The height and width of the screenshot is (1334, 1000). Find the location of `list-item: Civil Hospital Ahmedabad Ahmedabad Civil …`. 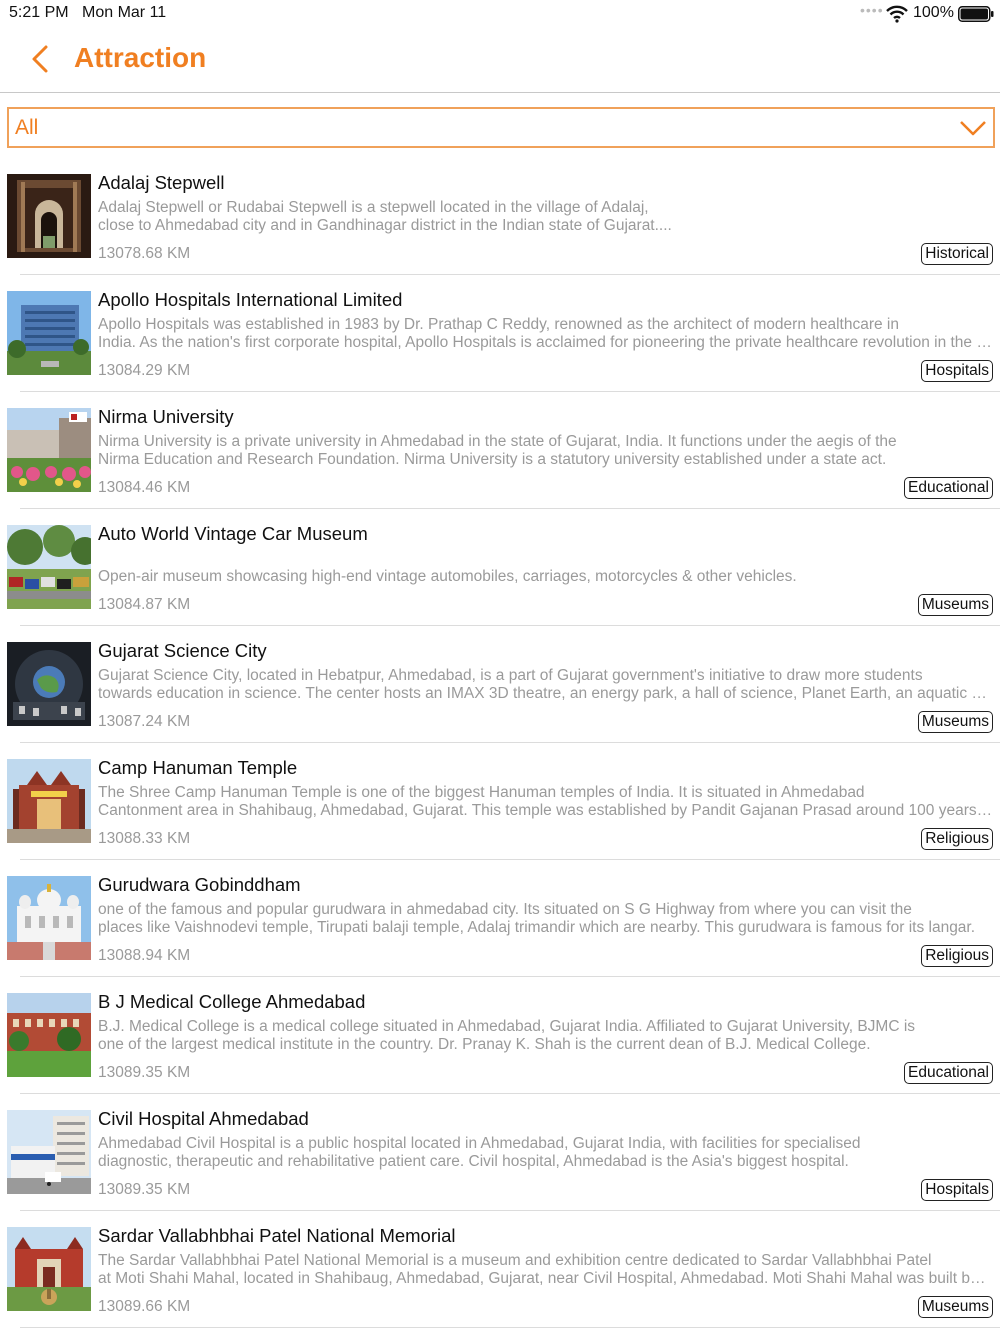

list-item: Civil Hospital Ahmedabad Ahmedabad Civil … is located at coordinates (500, 1152).